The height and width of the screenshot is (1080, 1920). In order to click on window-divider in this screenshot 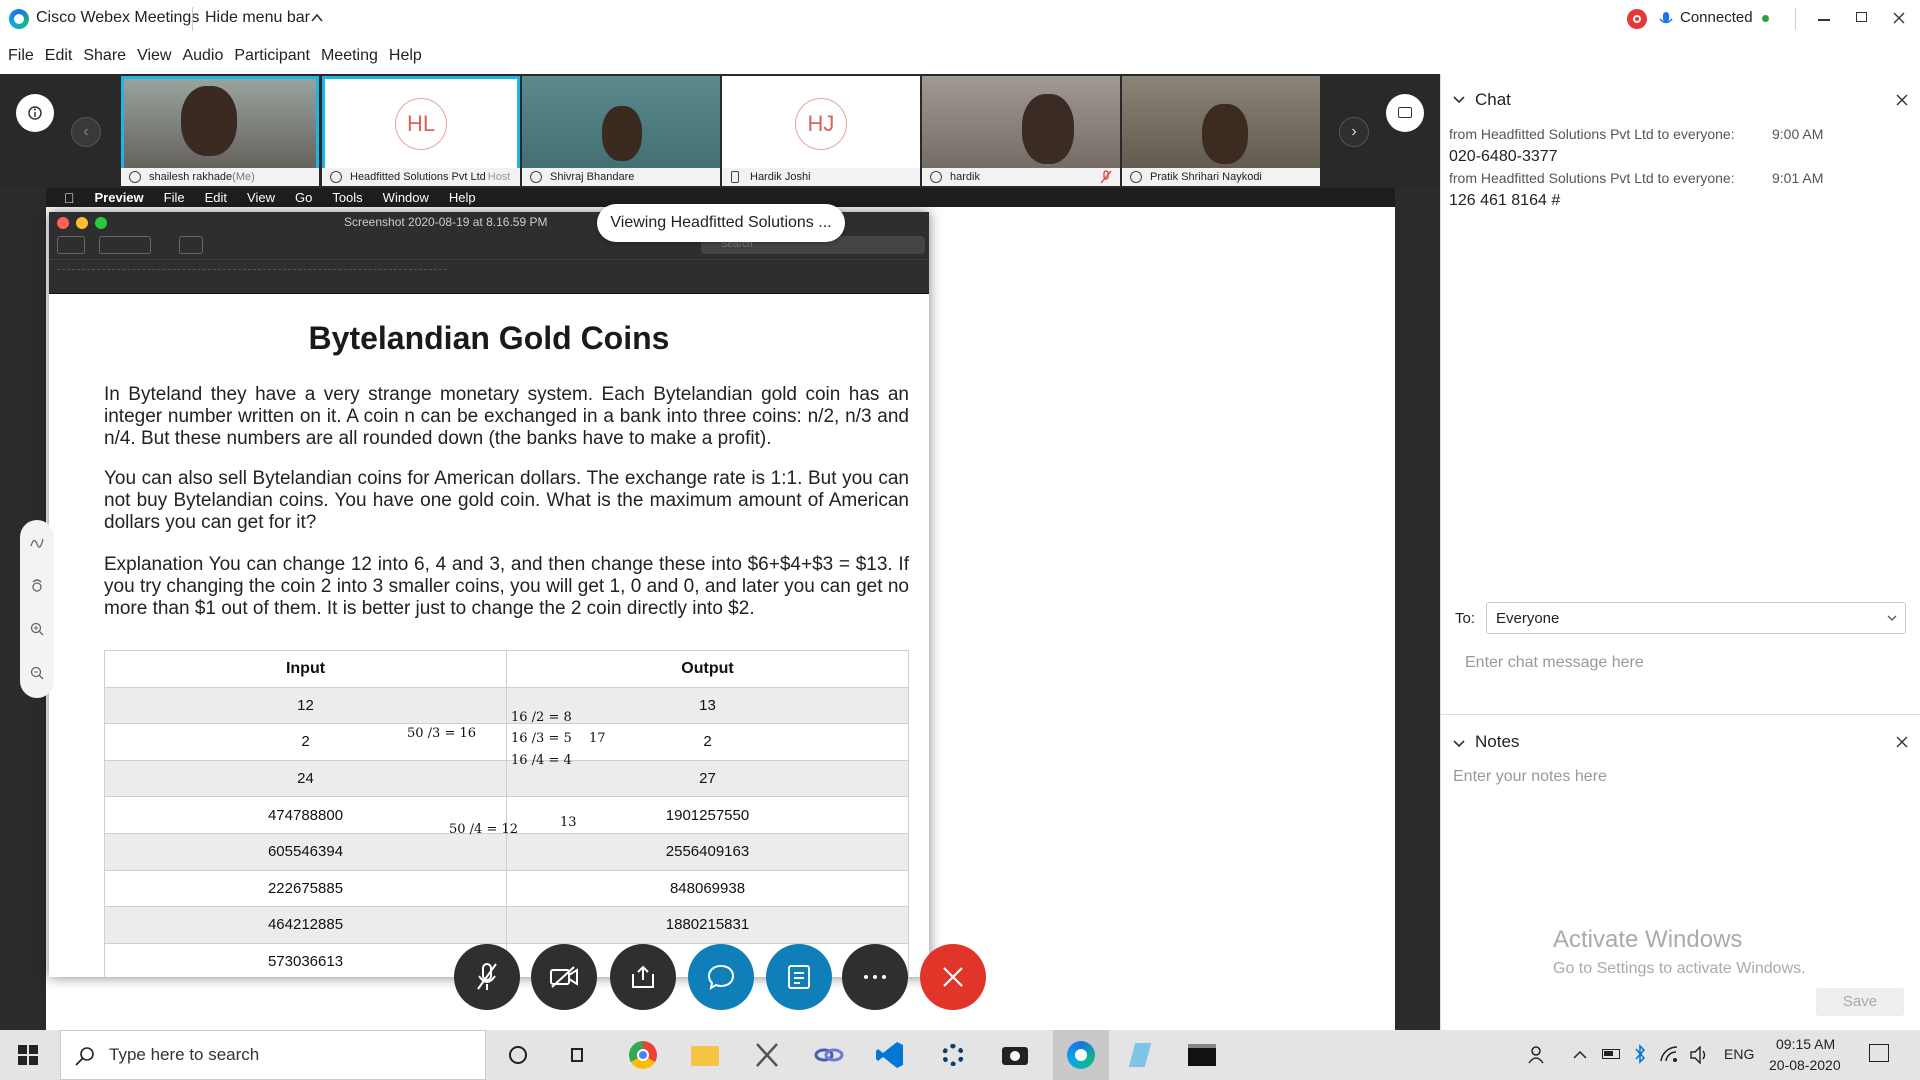, I will do `click(1795, 19)`.